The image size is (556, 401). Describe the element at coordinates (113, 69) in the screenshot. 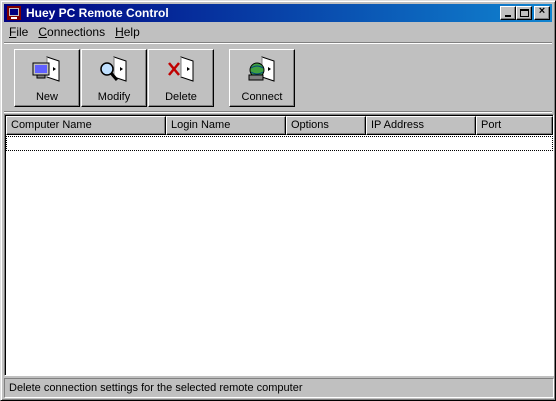

I see `magnifier-icon` at that location.